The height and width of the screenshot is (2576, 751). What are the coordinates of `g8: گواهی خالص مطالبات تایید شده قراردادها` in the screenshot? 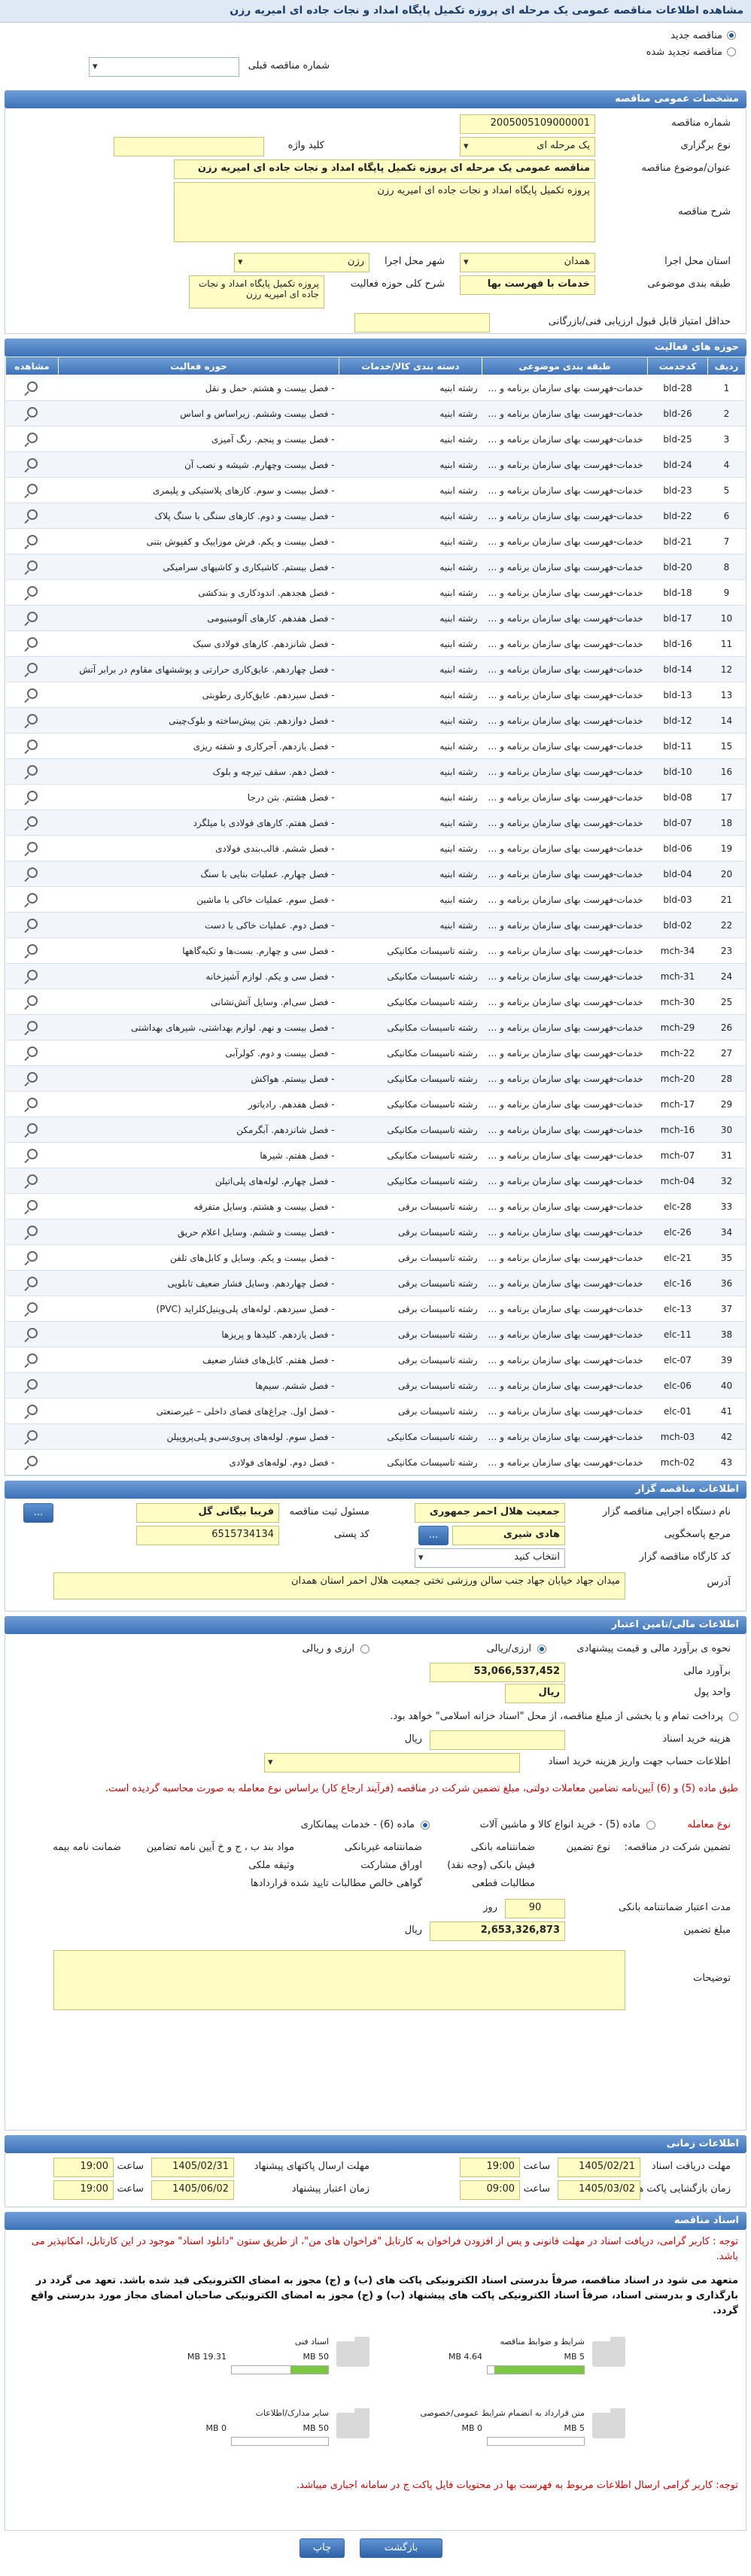 It's located at (336, 1884).